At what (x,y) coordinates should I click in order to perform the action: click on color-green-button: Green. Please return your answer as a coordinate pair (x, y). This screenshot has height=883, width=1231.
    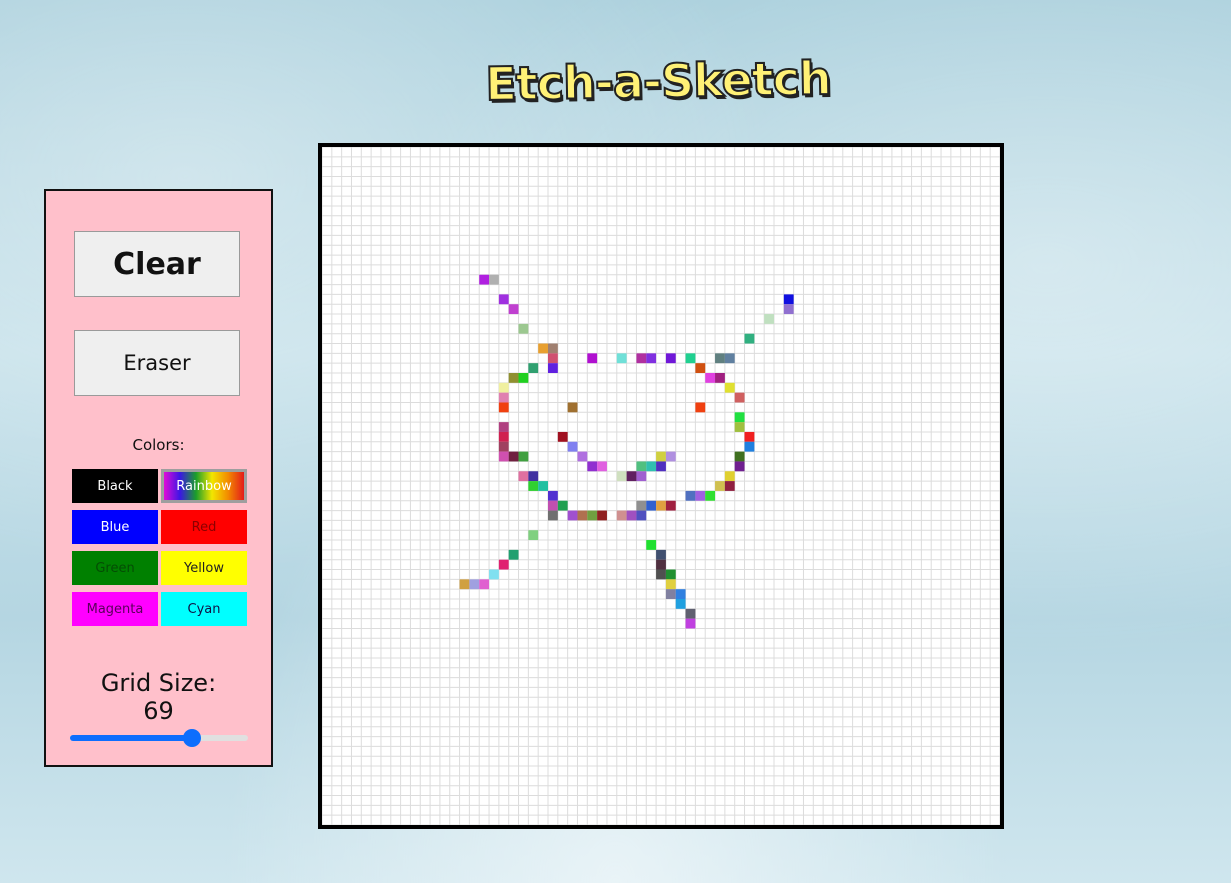
    Looking at the image, I should click on (115, 568).